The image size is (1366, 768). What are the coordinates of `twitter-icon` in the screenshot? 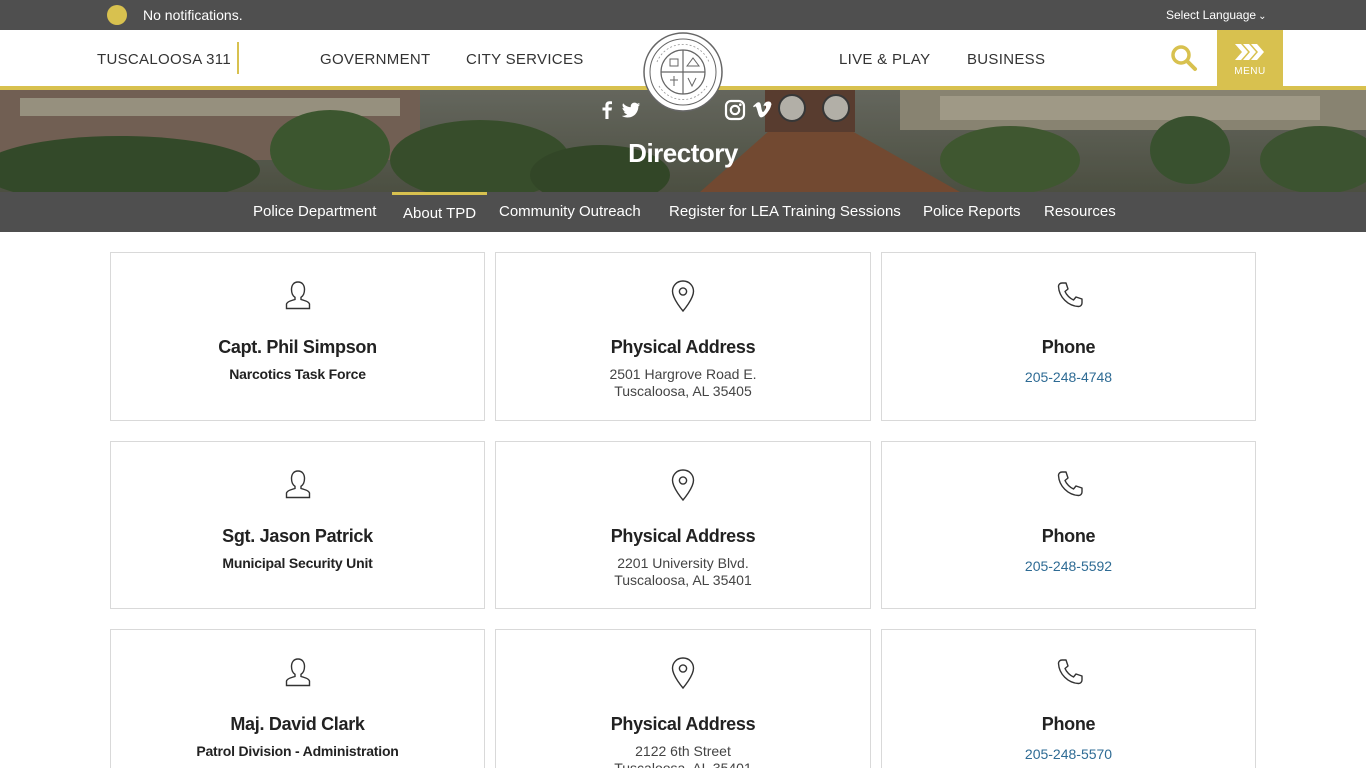 It's located at (631, 110).